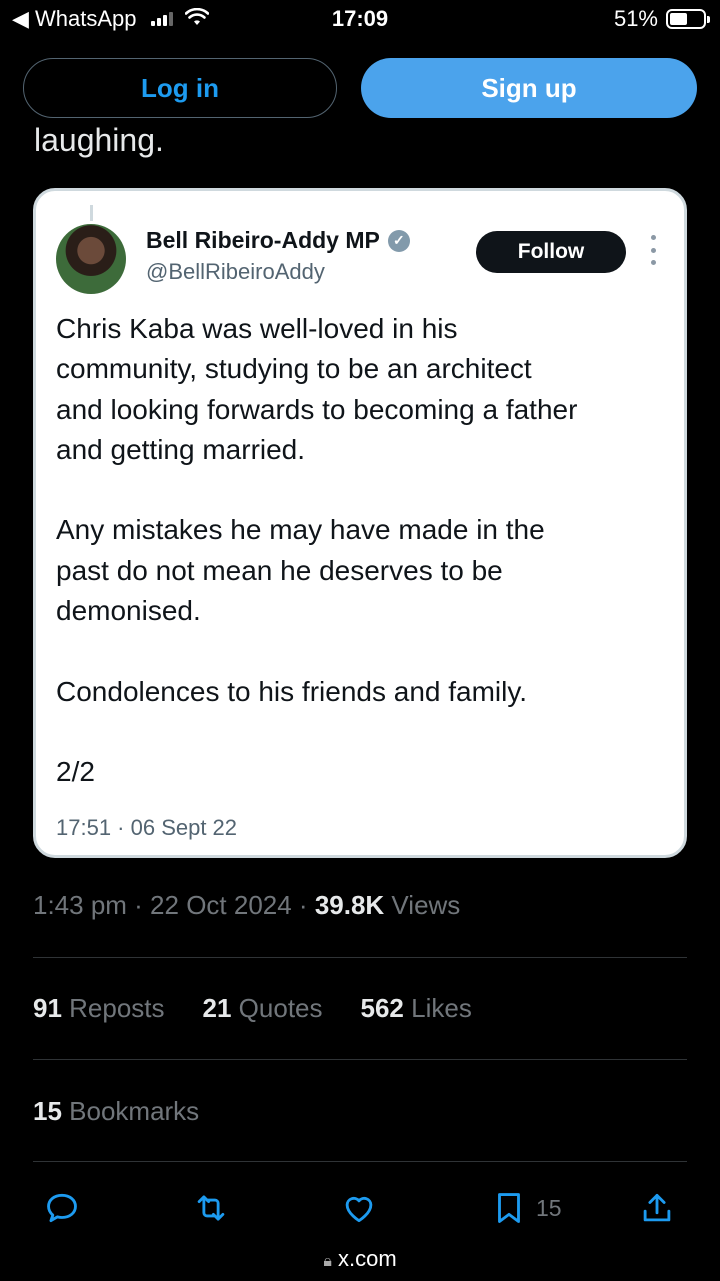  What do you see at coordinates (234, 140) in the screenshot?
I see `previous-text-fragment: laughing.` at bounding box center [234, 140].